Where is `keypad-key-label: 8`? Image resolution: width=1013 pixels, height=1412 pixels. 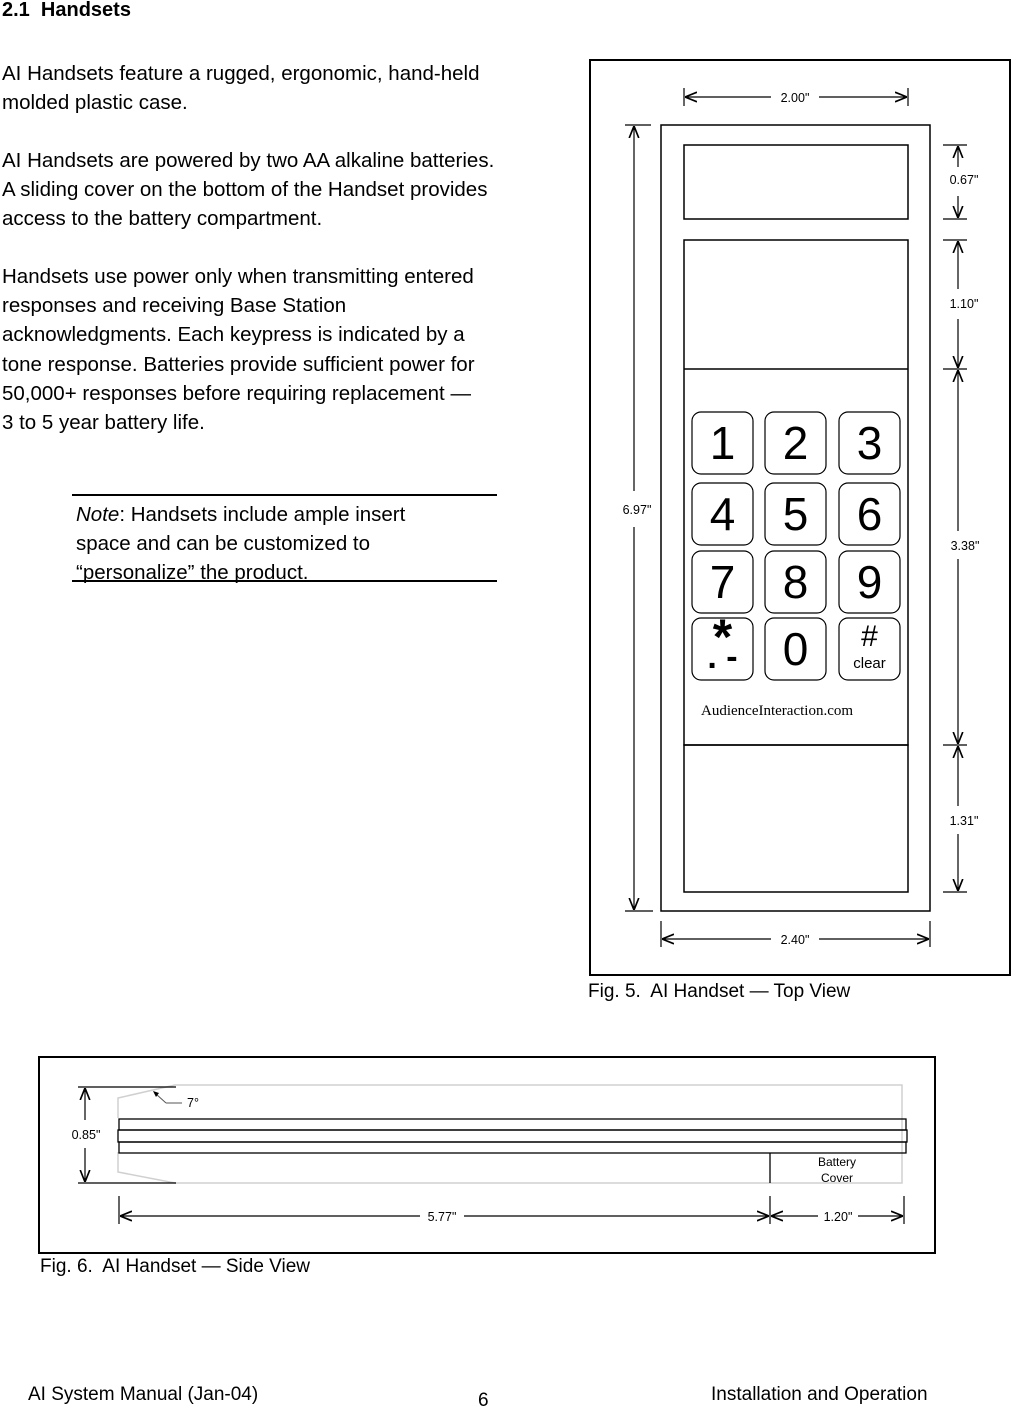 keypad-key-label: 8 is located at coordinates (796, 582).